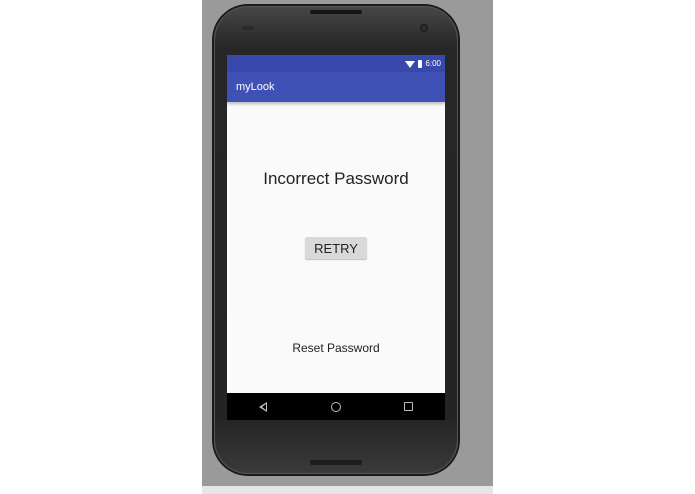 Image resolution: width=695 pixels, height=494 pixels. Describe the element at coordinates (248, 28) in the screenshot. I see `proximity-sensor` at that location.